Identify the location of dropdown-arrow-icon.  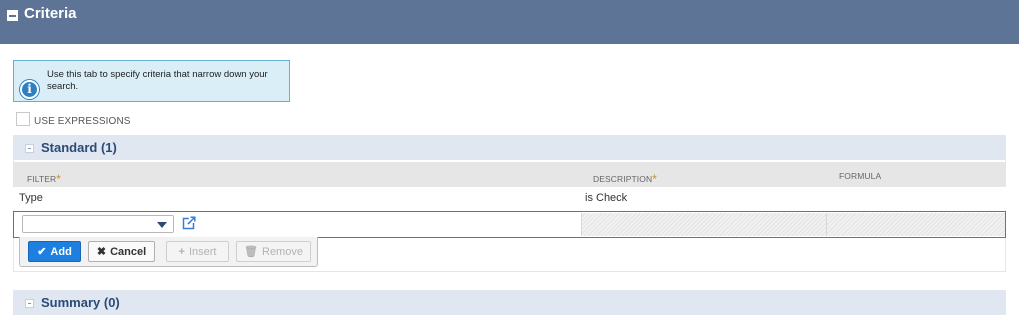
(162, 225).